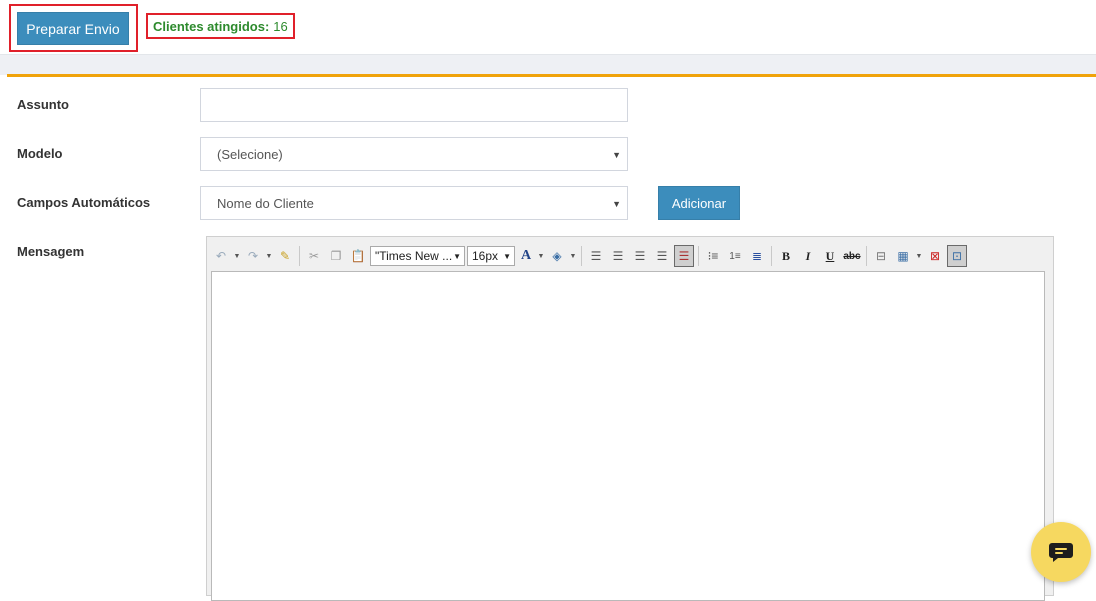  I want to click on italic-button: I, so click(808, 256).